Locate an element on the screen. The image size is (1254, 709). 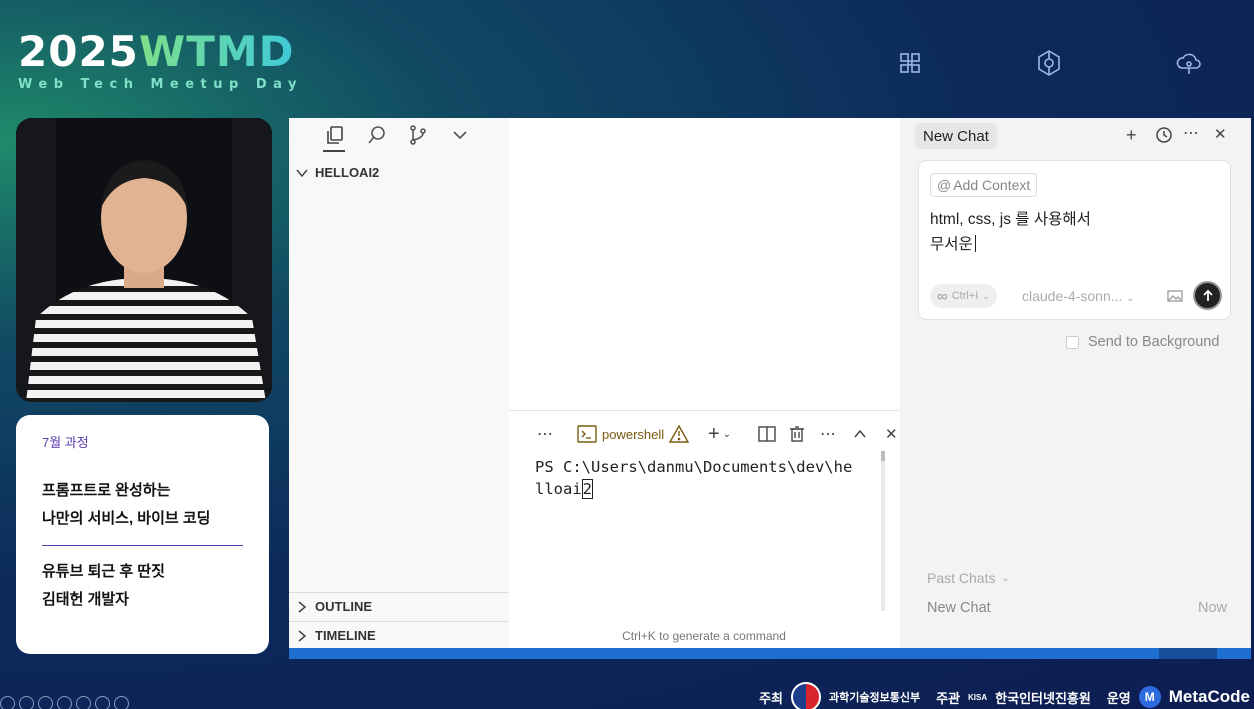
terminal-tab: powershell is located at coordinates (633, 434).